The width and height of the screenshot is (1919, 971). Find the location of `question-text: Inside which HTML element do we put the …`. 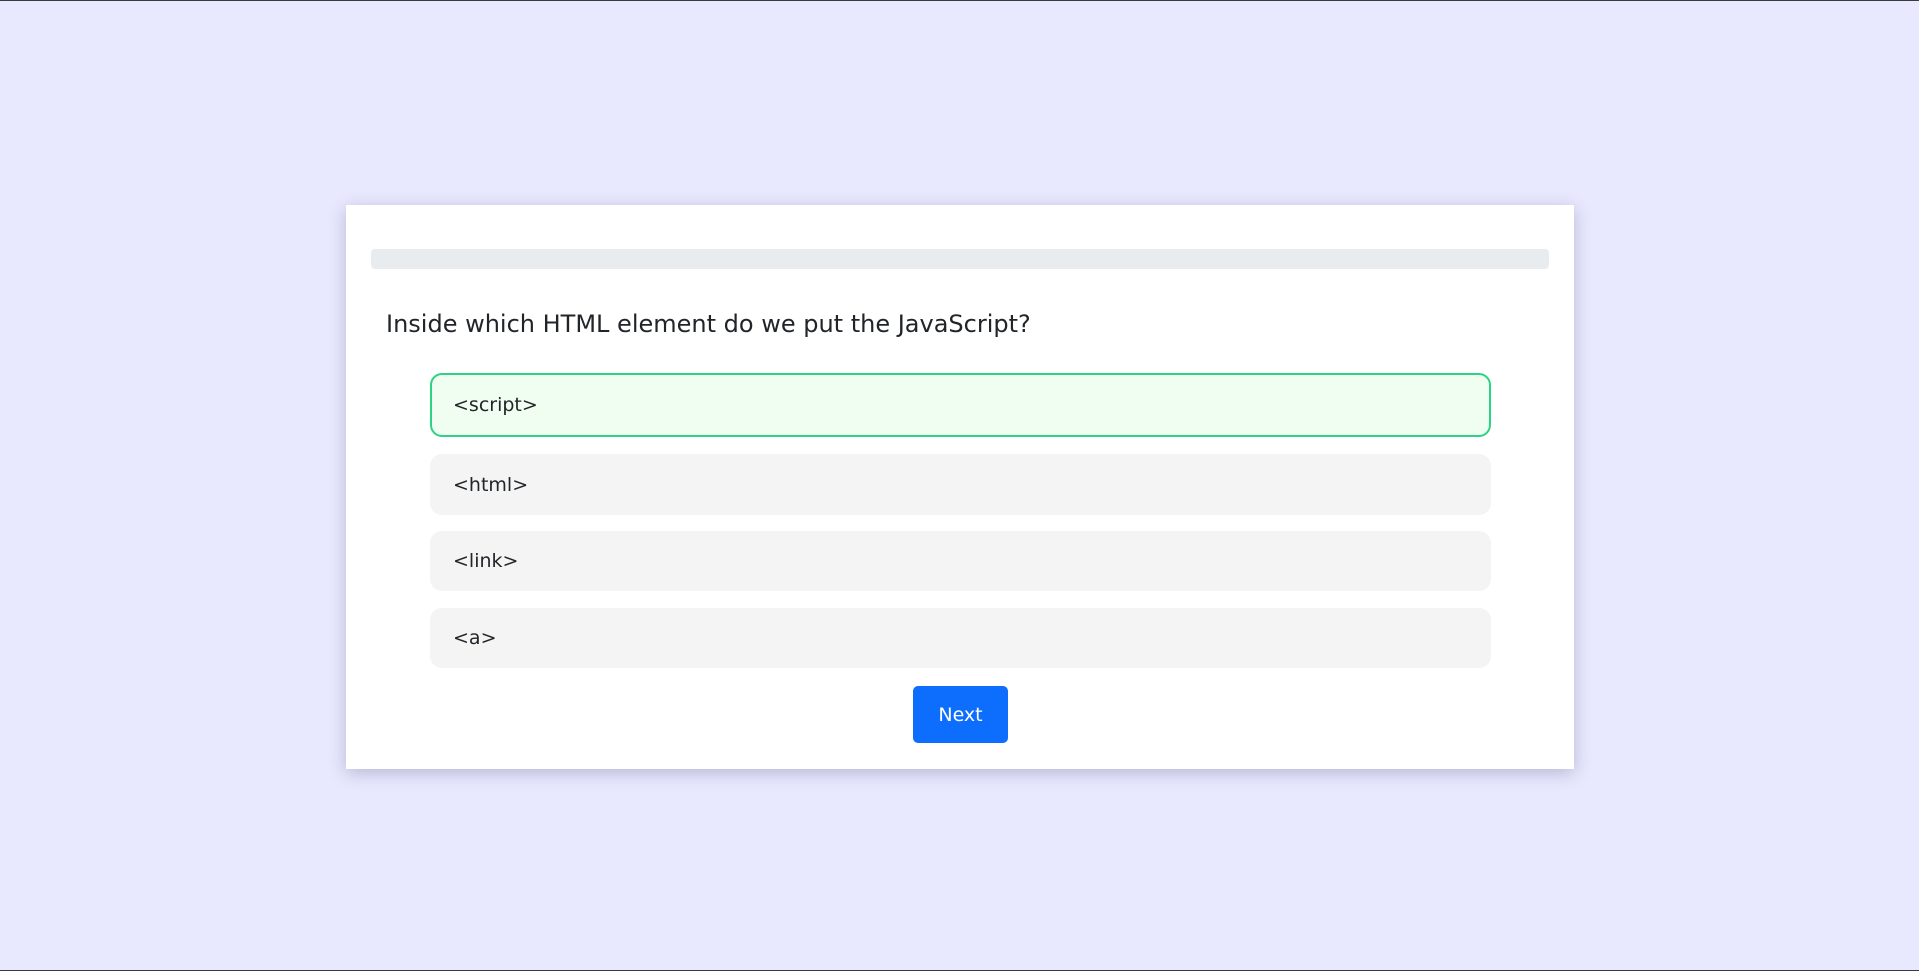

question-text: Inside which HTML element do we put the … is located at coordinates (708, 324).